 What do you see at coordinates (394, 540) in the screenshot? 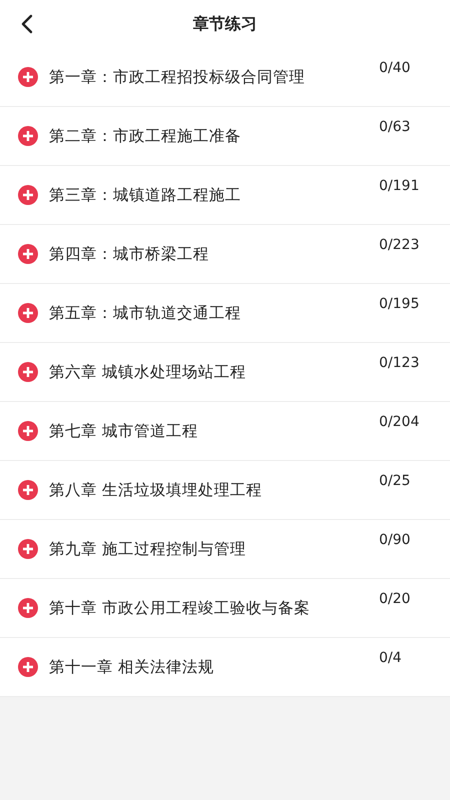
I see `question-count: 0/90` at bounding box center [394, 540].